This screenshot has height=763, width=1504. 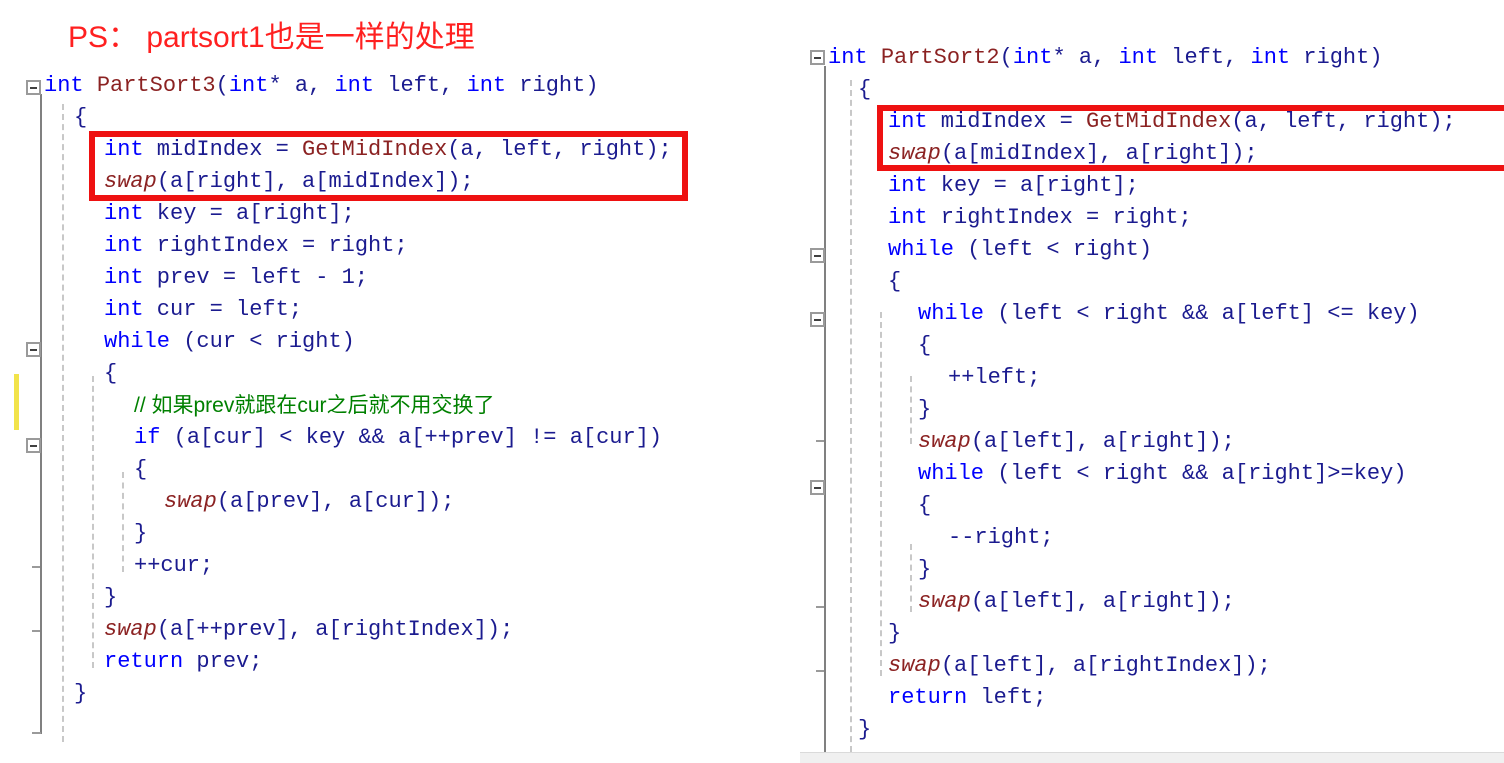 I want to click on code-token: PartSort3, so click(x=156, y=85).